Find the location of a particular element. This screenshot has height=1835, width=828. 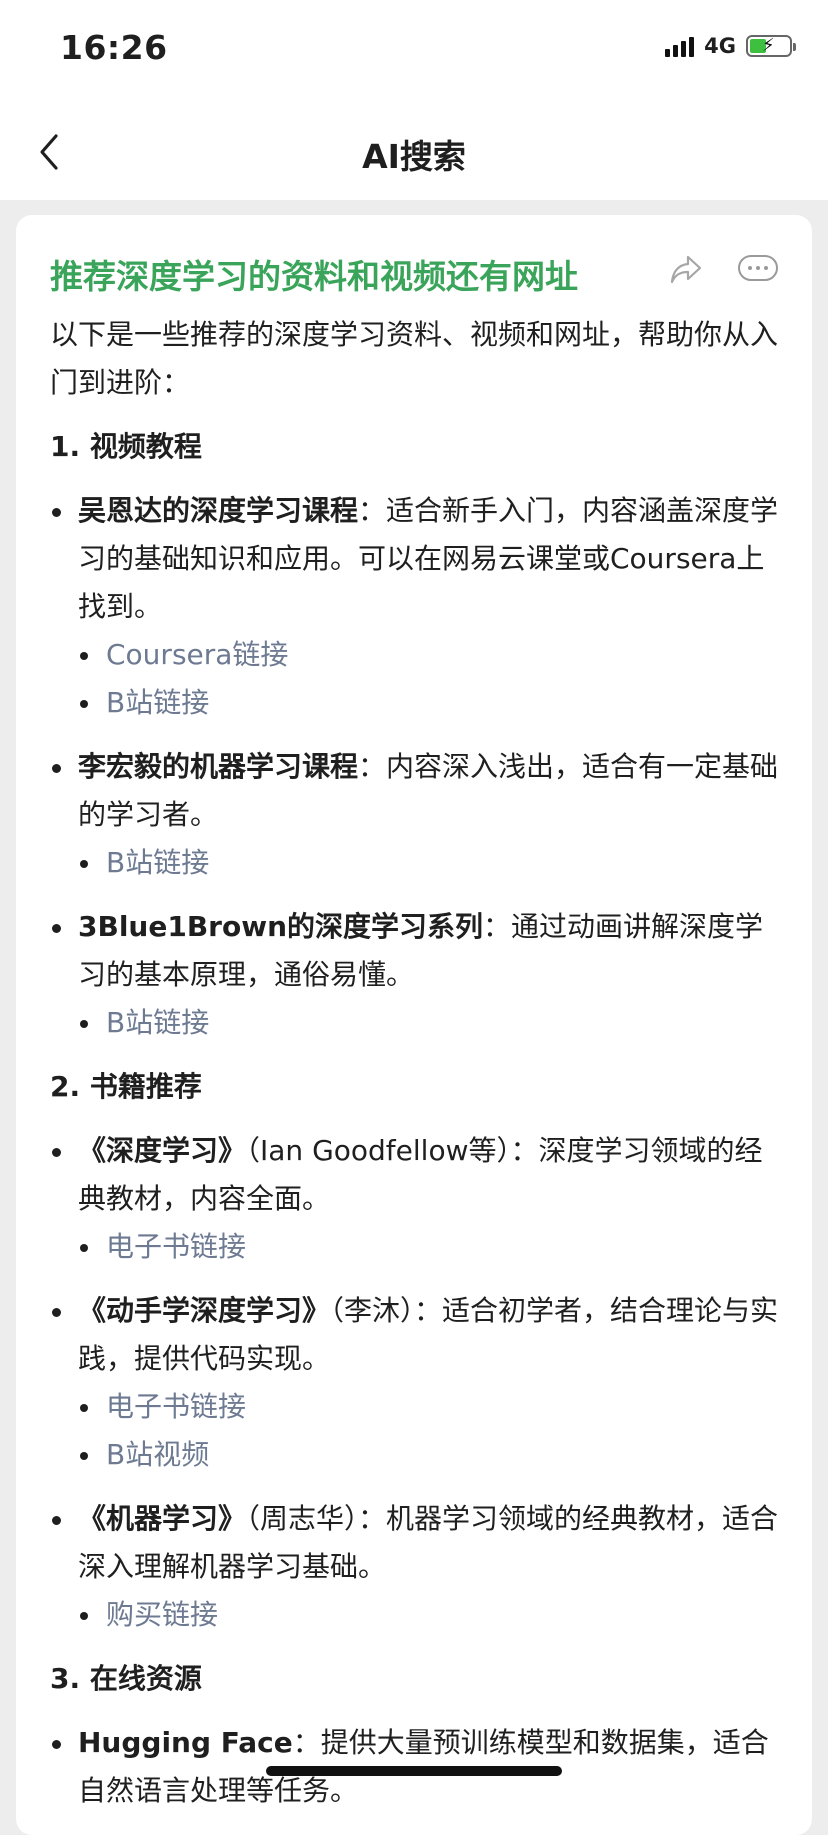

link-purchase: 购买链接 is located at coordinates (420, 1615).